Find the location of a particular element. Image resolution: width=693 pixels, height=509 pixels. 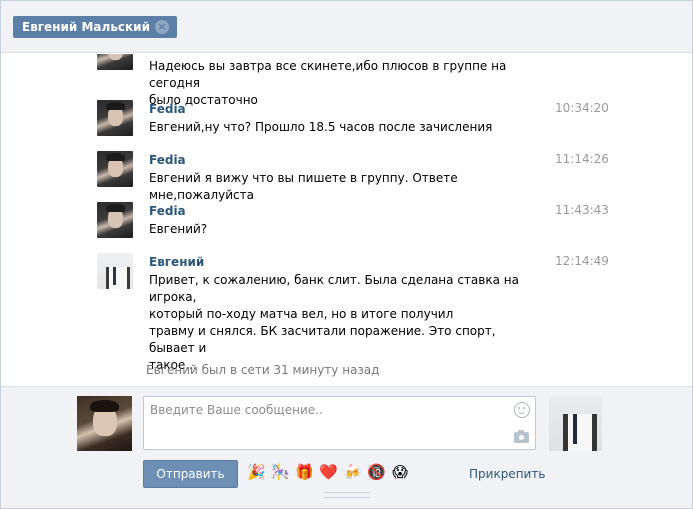

my-avatar is located at coordinates (104, 423).